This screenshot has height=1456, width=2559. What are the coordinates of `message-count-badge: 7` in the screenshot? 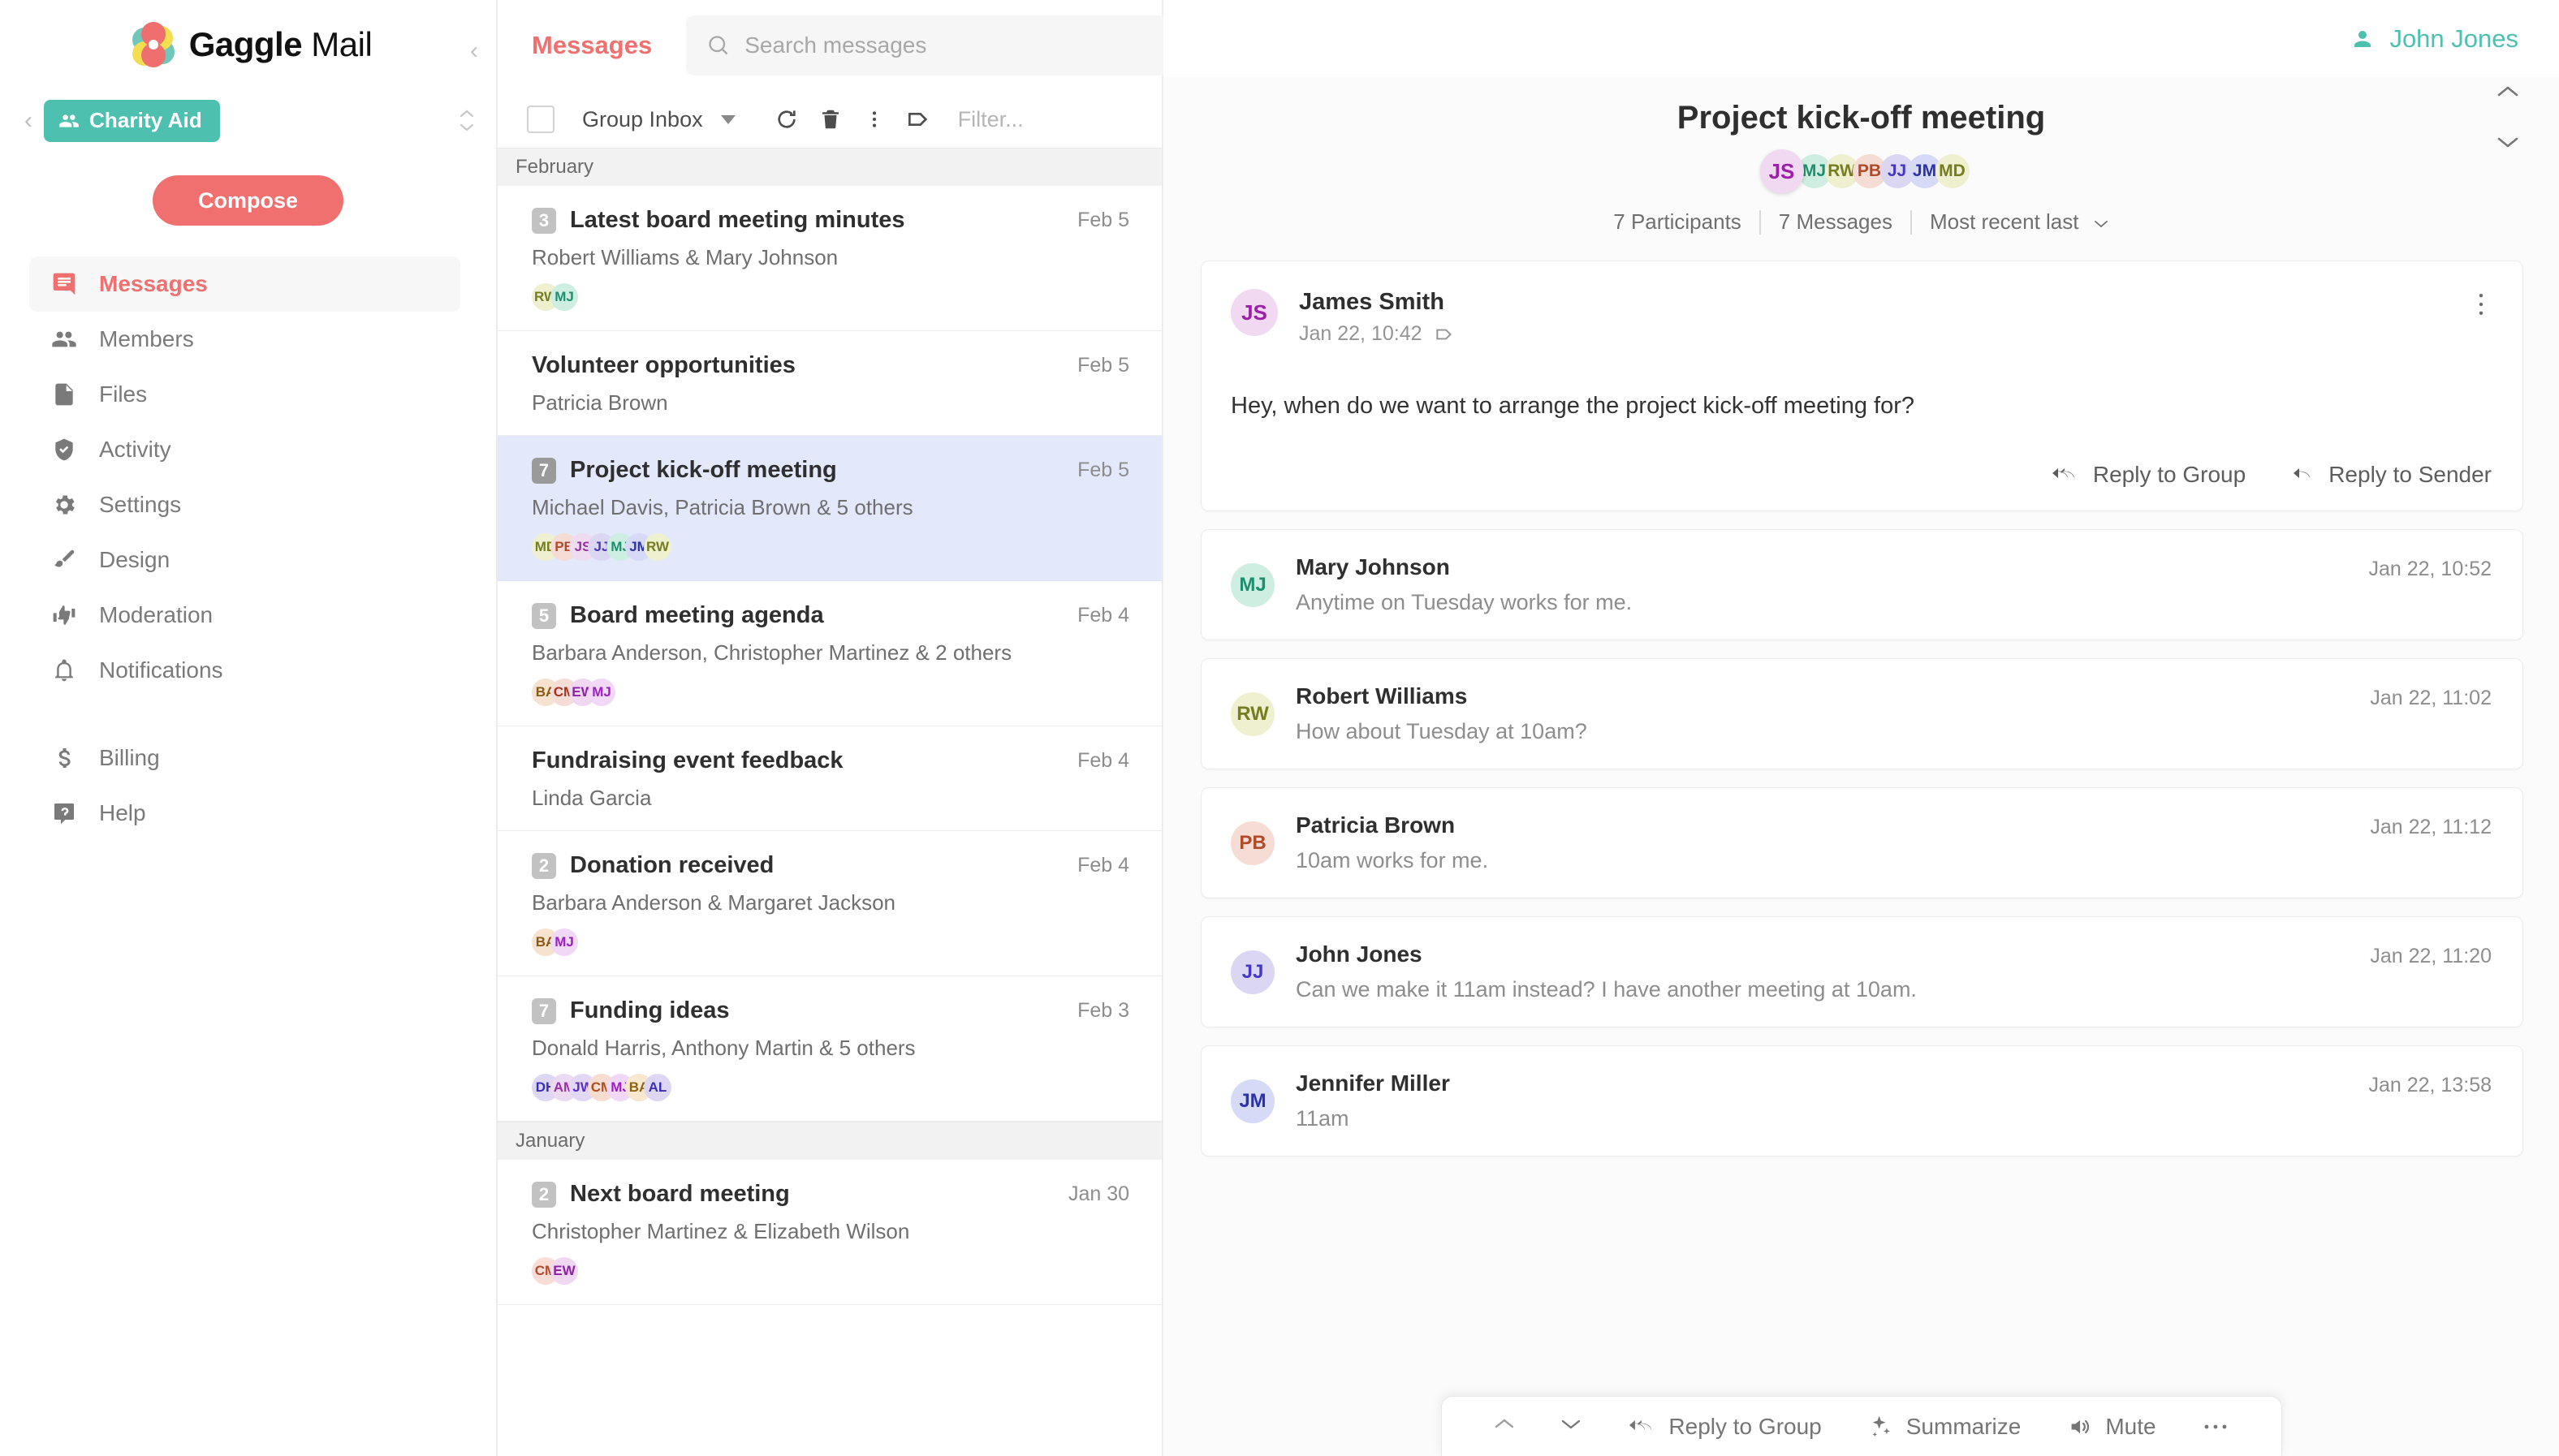 It's located at (544, 1010).